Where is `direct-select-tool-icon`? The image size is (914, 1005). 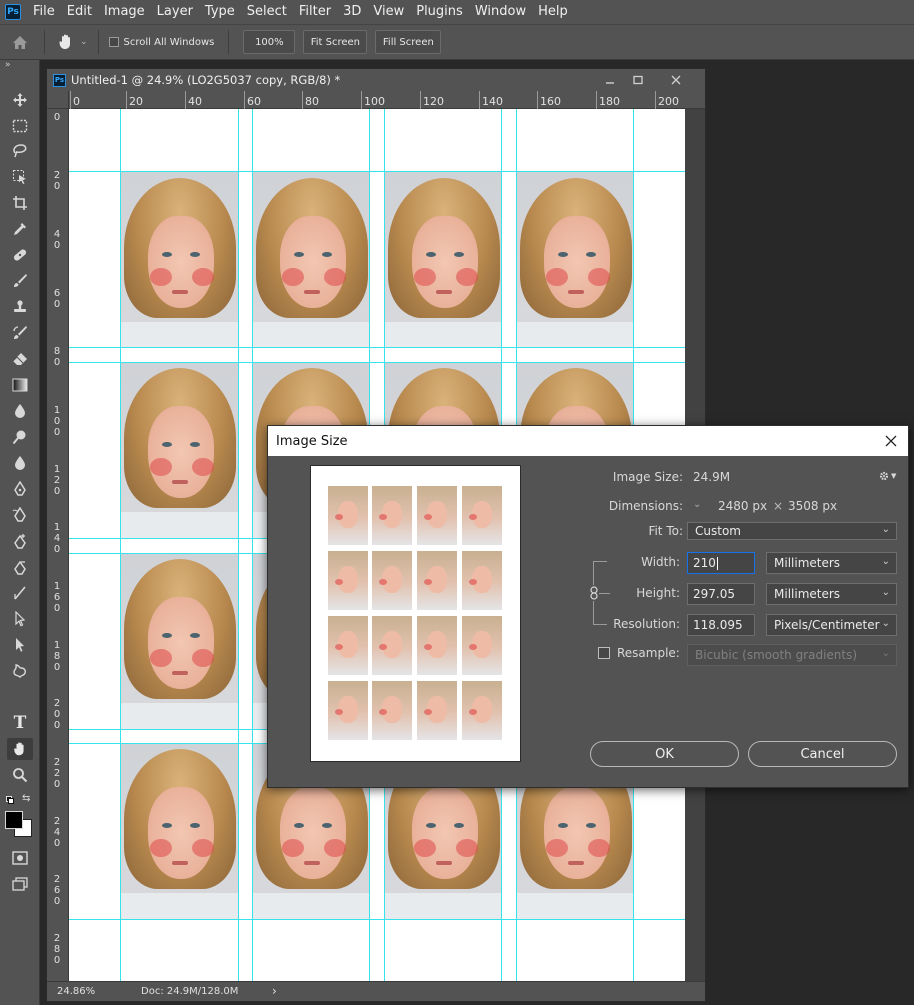 direct-select-tool-icon is located at coordinates (20, 645).